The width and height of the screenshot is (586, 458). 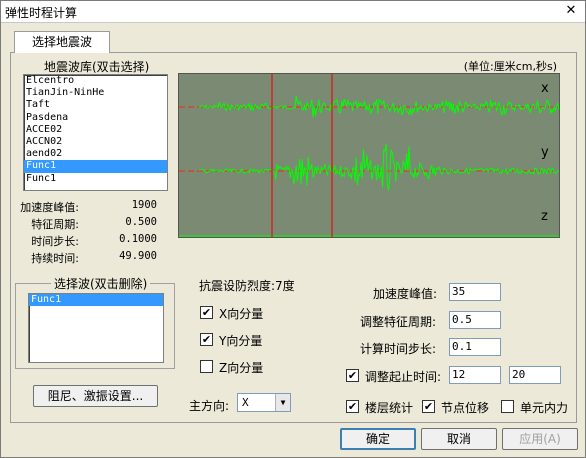 What do you see at coordinates (96, 300) in the screenshot?
I see `selected-item: Func1` at bounding box center [96, 300].